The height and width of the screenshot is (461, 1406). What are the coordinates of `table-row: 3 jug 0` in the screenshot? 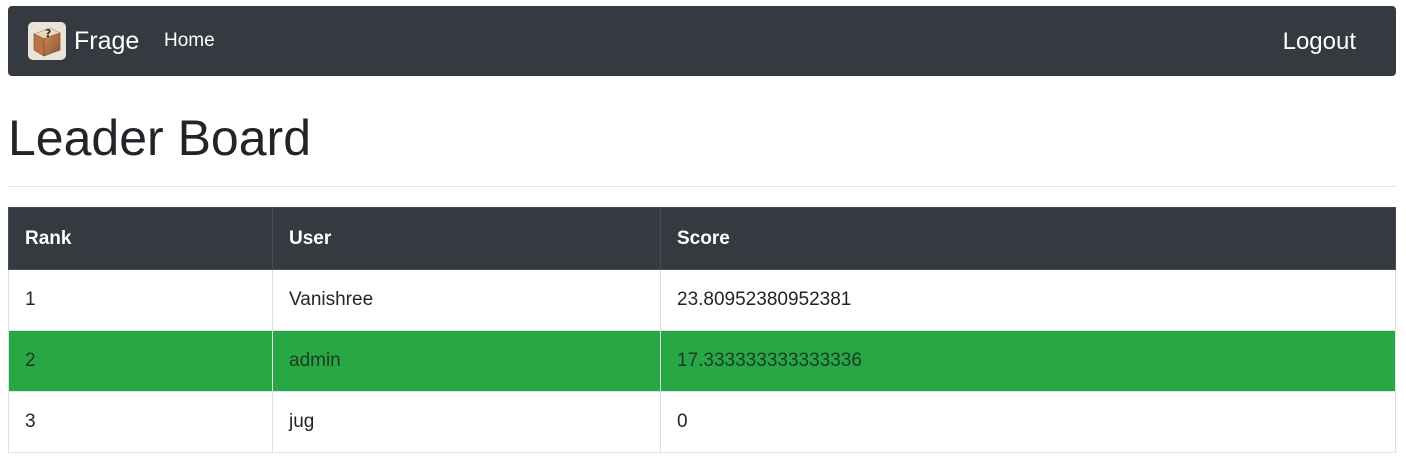 It's located at (702, 422).